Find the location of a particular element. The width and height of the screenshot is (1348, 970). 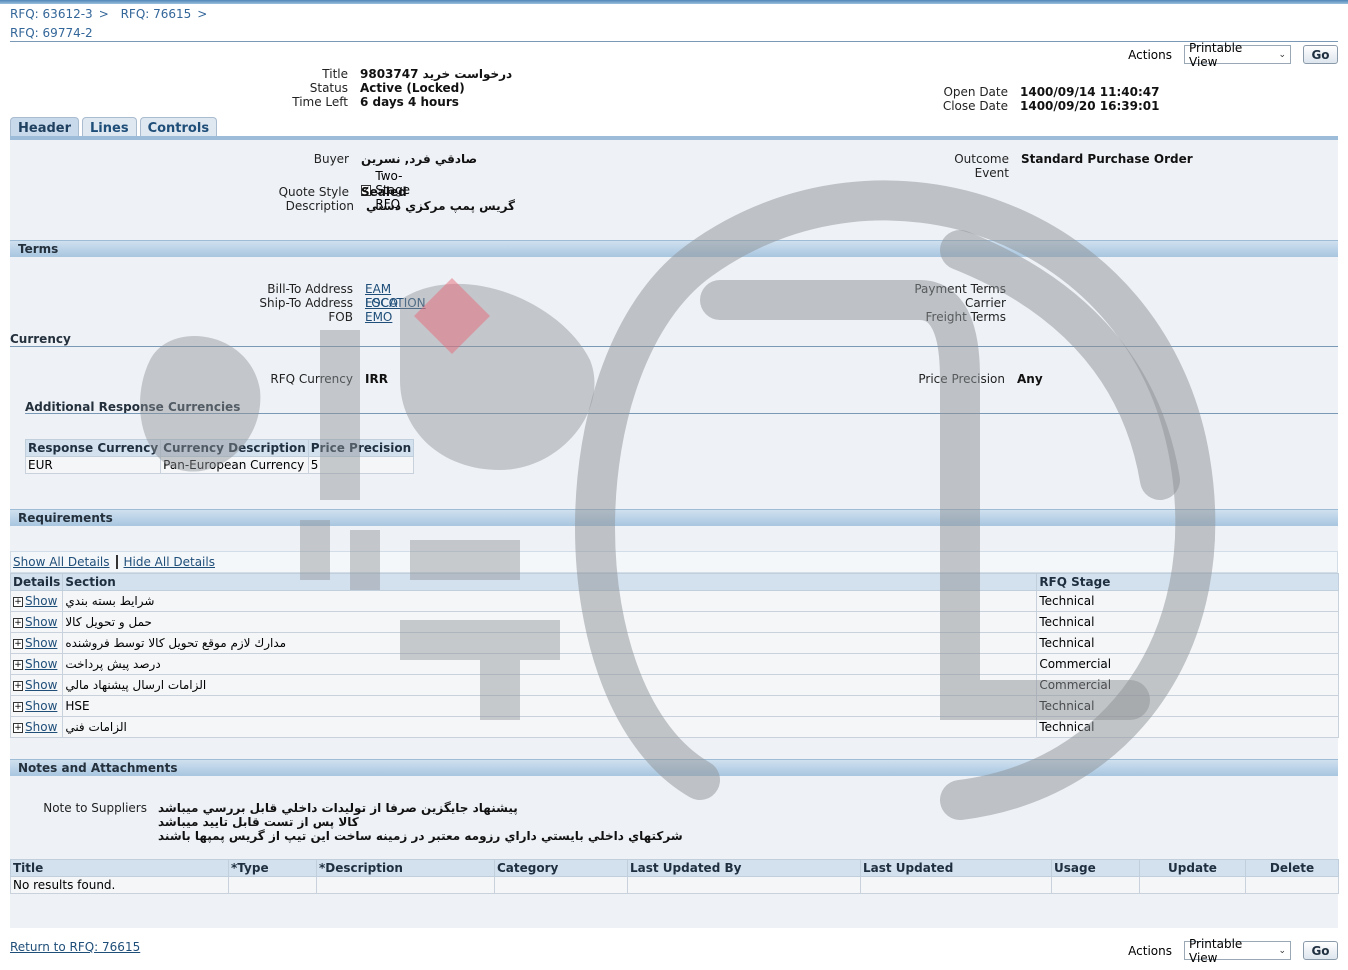

status-value: Active (Locked) is located at coordinates (412, 88).